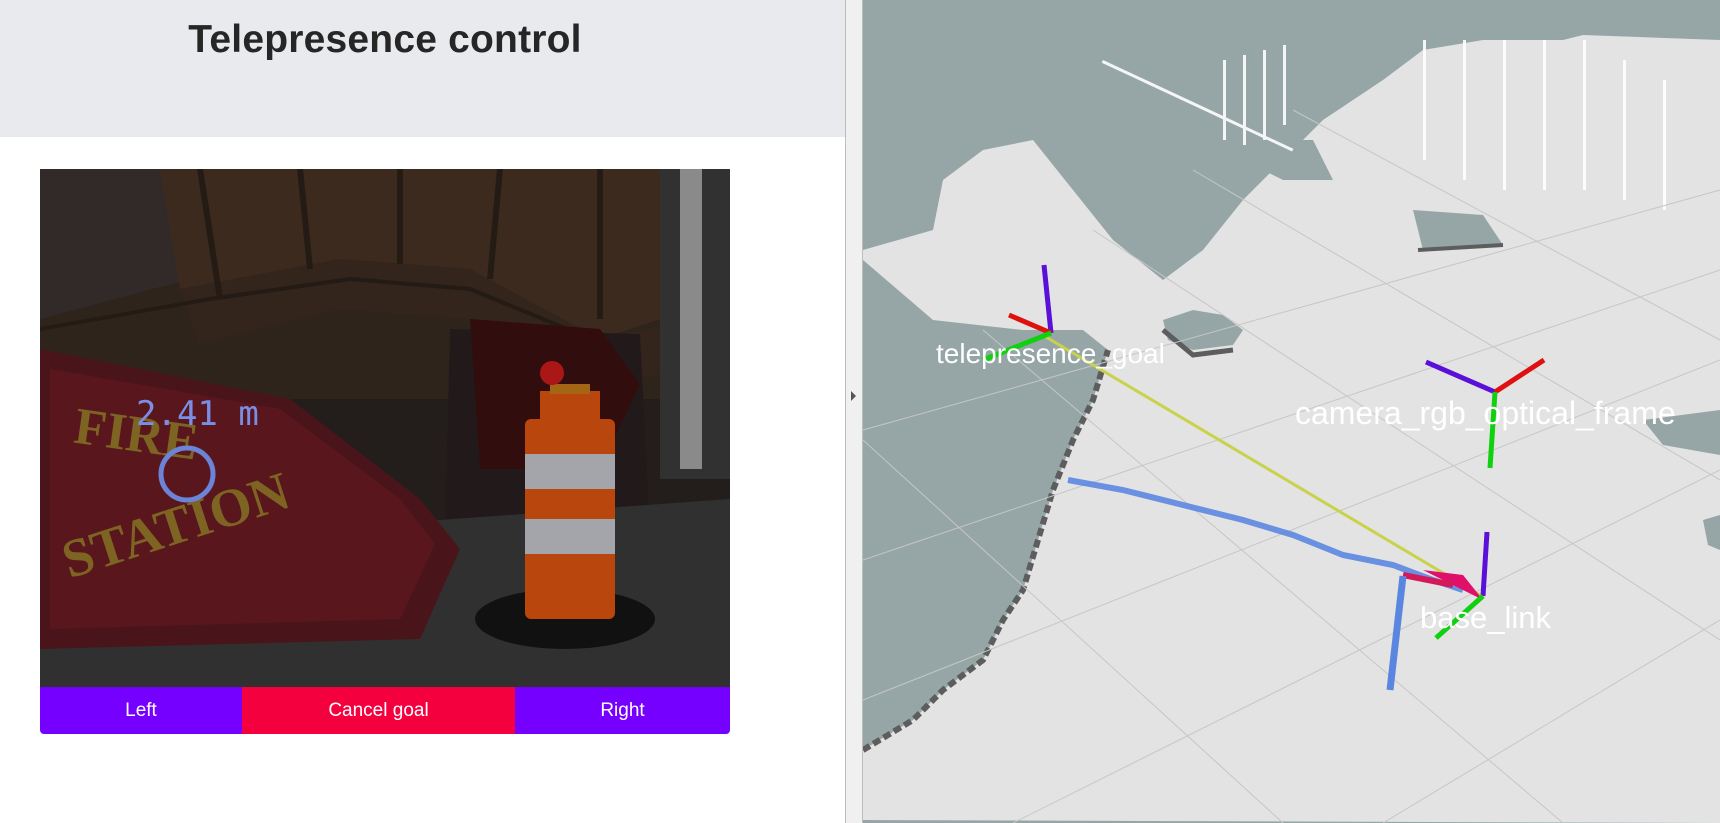 The height and width of the screenshot is (823, 1720). What do you see at coordinates (385, 39) in the screenshot?
I see `page-title: Telepresence control` at bounding box center [385, 39].